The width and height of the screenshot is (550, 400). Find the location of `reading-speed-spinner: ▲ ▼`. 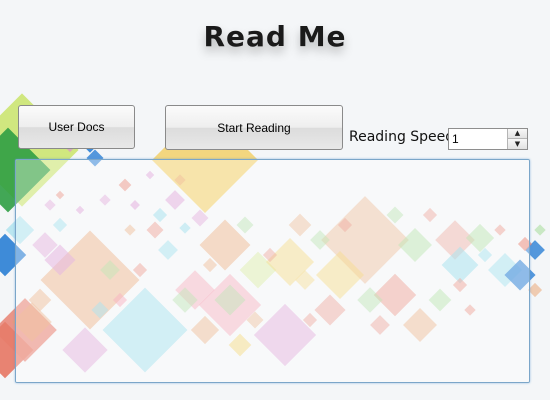

reading-speed-spinner: ▲ ▼ is located at coordinates (488, 139).